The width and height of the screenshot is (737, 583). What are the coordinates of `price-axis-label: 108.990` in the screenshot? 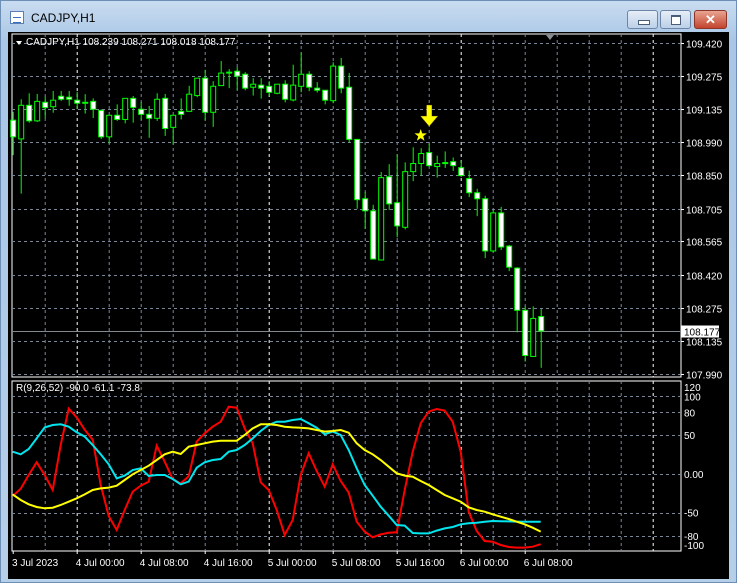 It's located at (704, 144).